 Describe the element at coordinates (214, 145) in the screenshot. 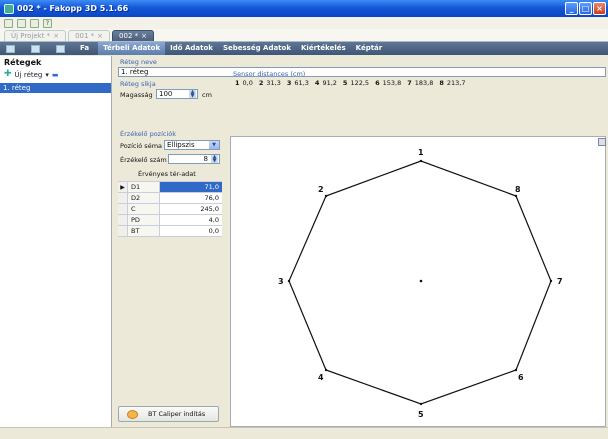

I see `chevron-down-icon: ▼` at that location.